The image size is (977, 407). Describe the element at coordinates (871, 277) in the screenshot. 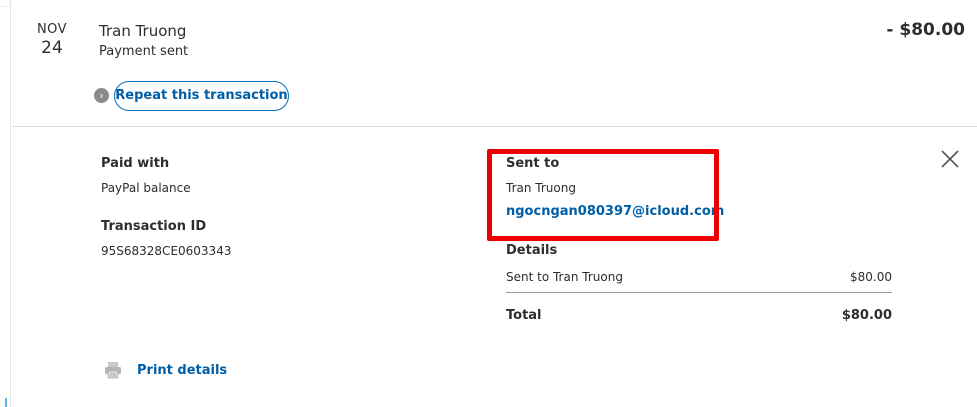

I see `details-row-amount: $80.00` at that location.